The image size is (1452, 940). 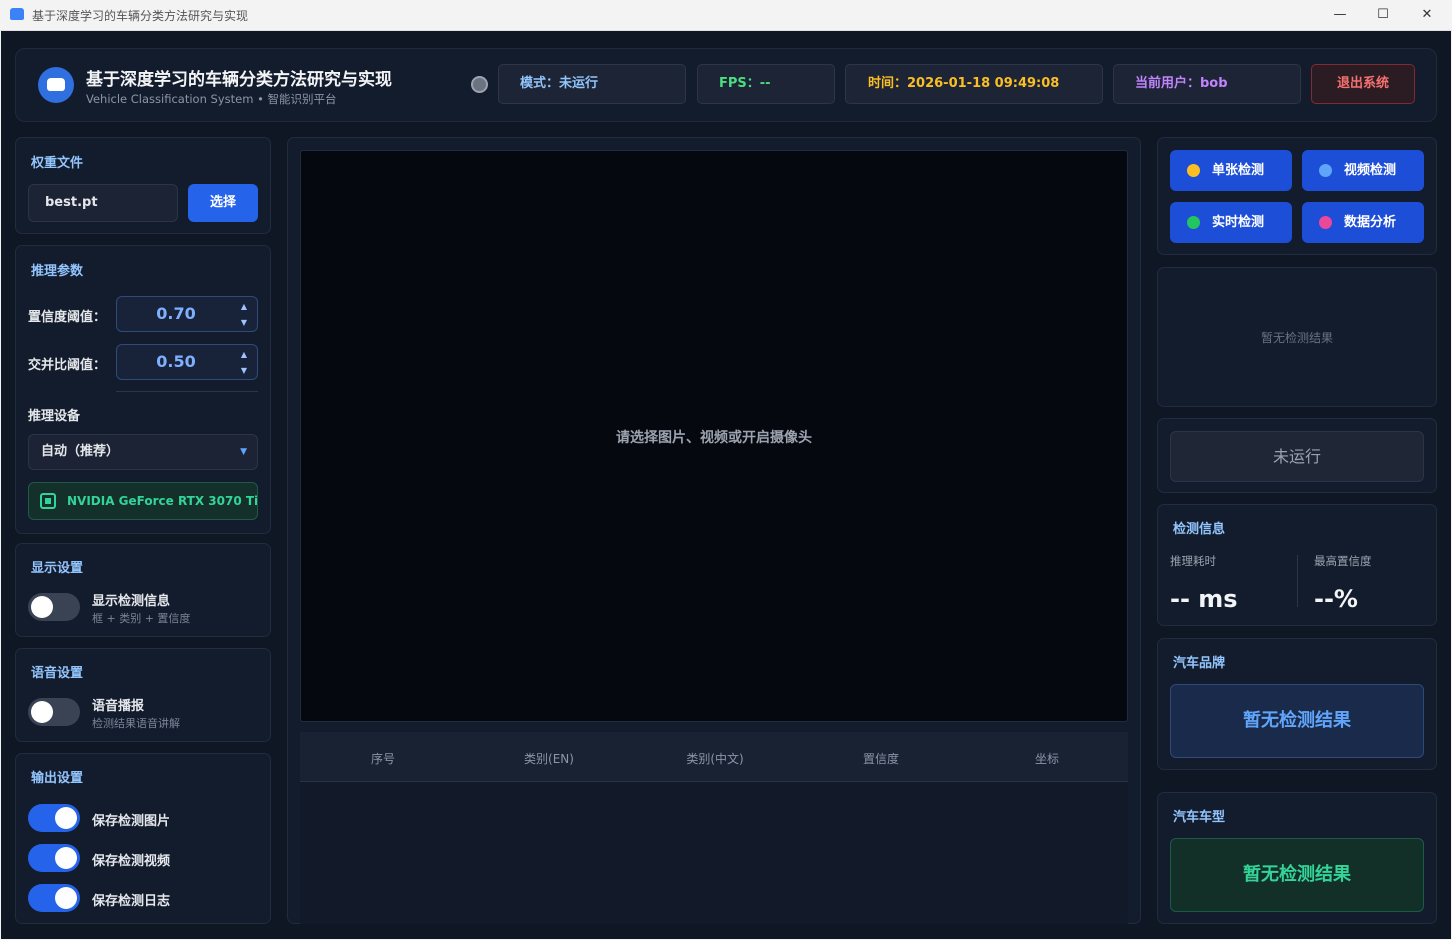 I want to click on run-status-button: 未运行, so click(x=1297, y=456).